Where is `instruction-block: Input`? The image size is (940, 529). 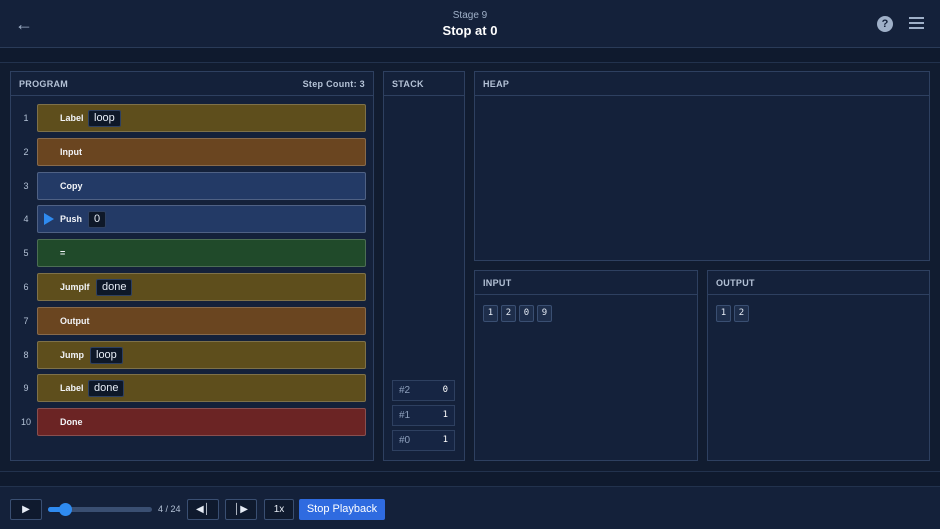 instruction-block: Input is located at coordinates (201, 151).